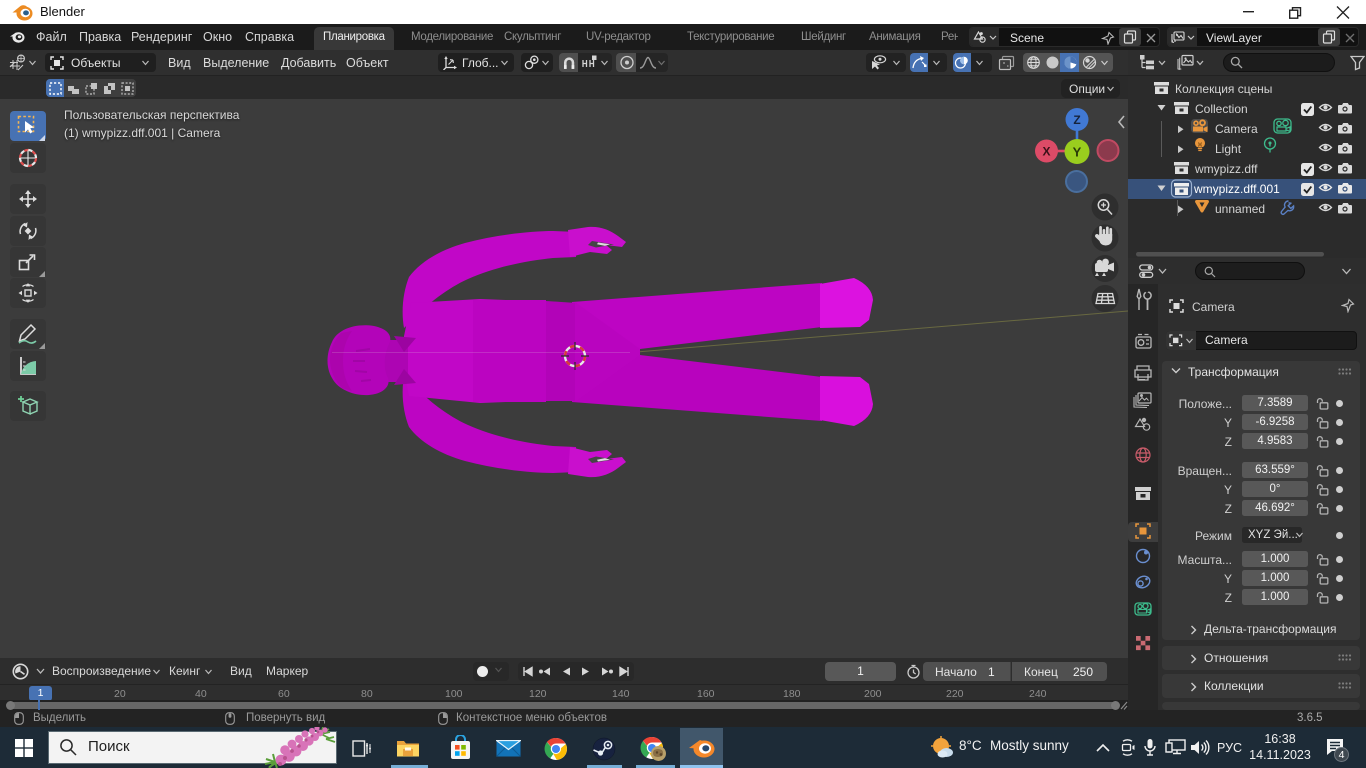  What do you see at coordinates (1077, 152) in the screenshot?
I see `svg-text: Y` at bounding box center [1077, 152].